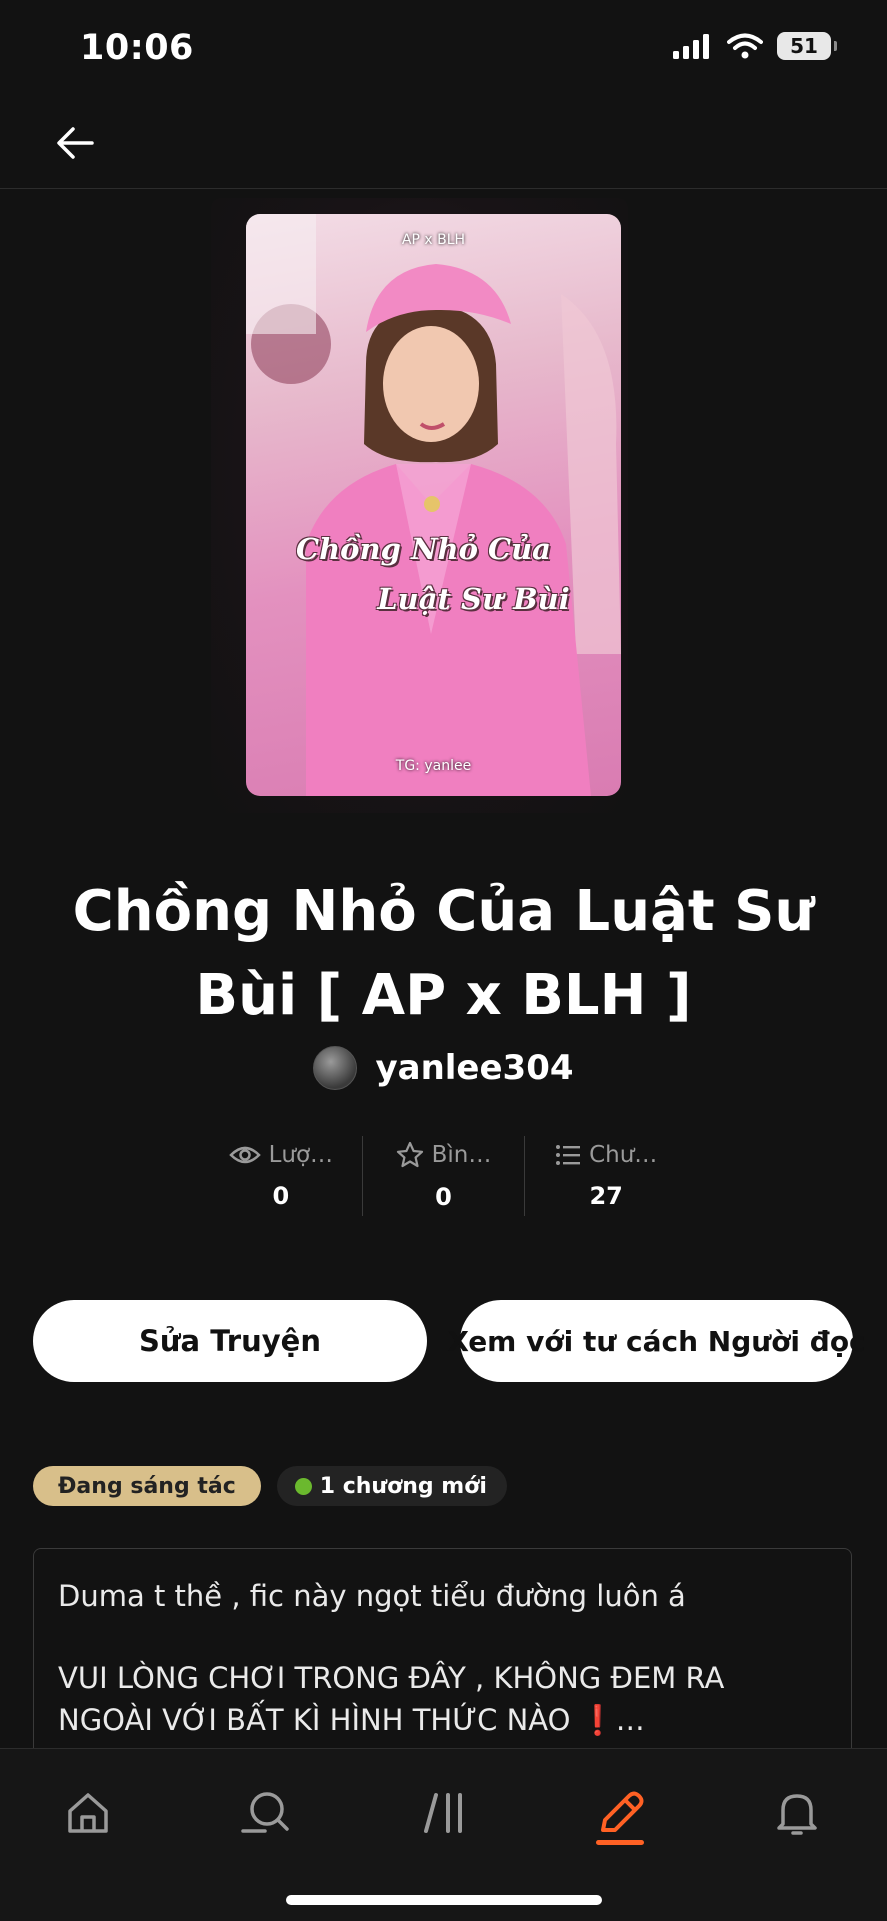  I want to click on stat-chapters: Chư… 27, so click(605, 1176).